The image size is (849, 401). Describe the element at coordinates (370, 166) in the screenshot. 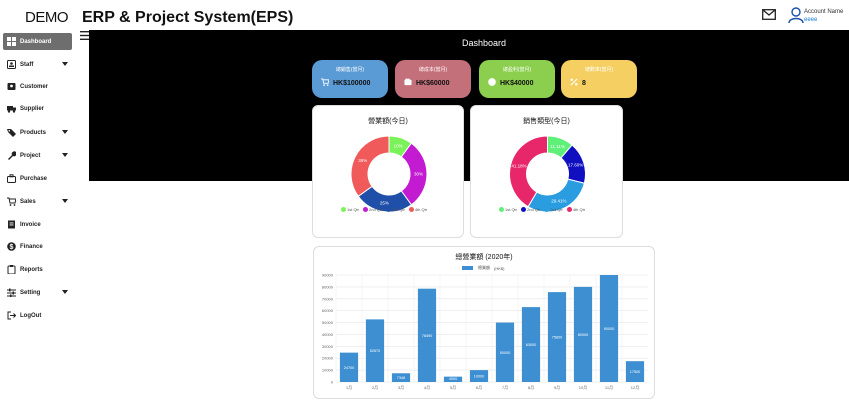

I see `donut-slice` at that location.